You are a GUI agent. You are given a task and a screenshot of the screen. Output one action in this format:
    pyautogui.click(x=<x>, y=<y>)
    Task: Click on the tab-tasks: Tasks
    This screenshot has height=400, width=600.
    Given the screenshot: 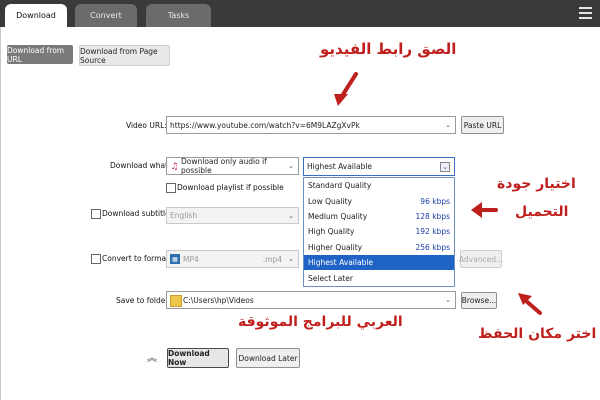 What is the action you would take?
    pyautogui.click(x=178, y=15)
    